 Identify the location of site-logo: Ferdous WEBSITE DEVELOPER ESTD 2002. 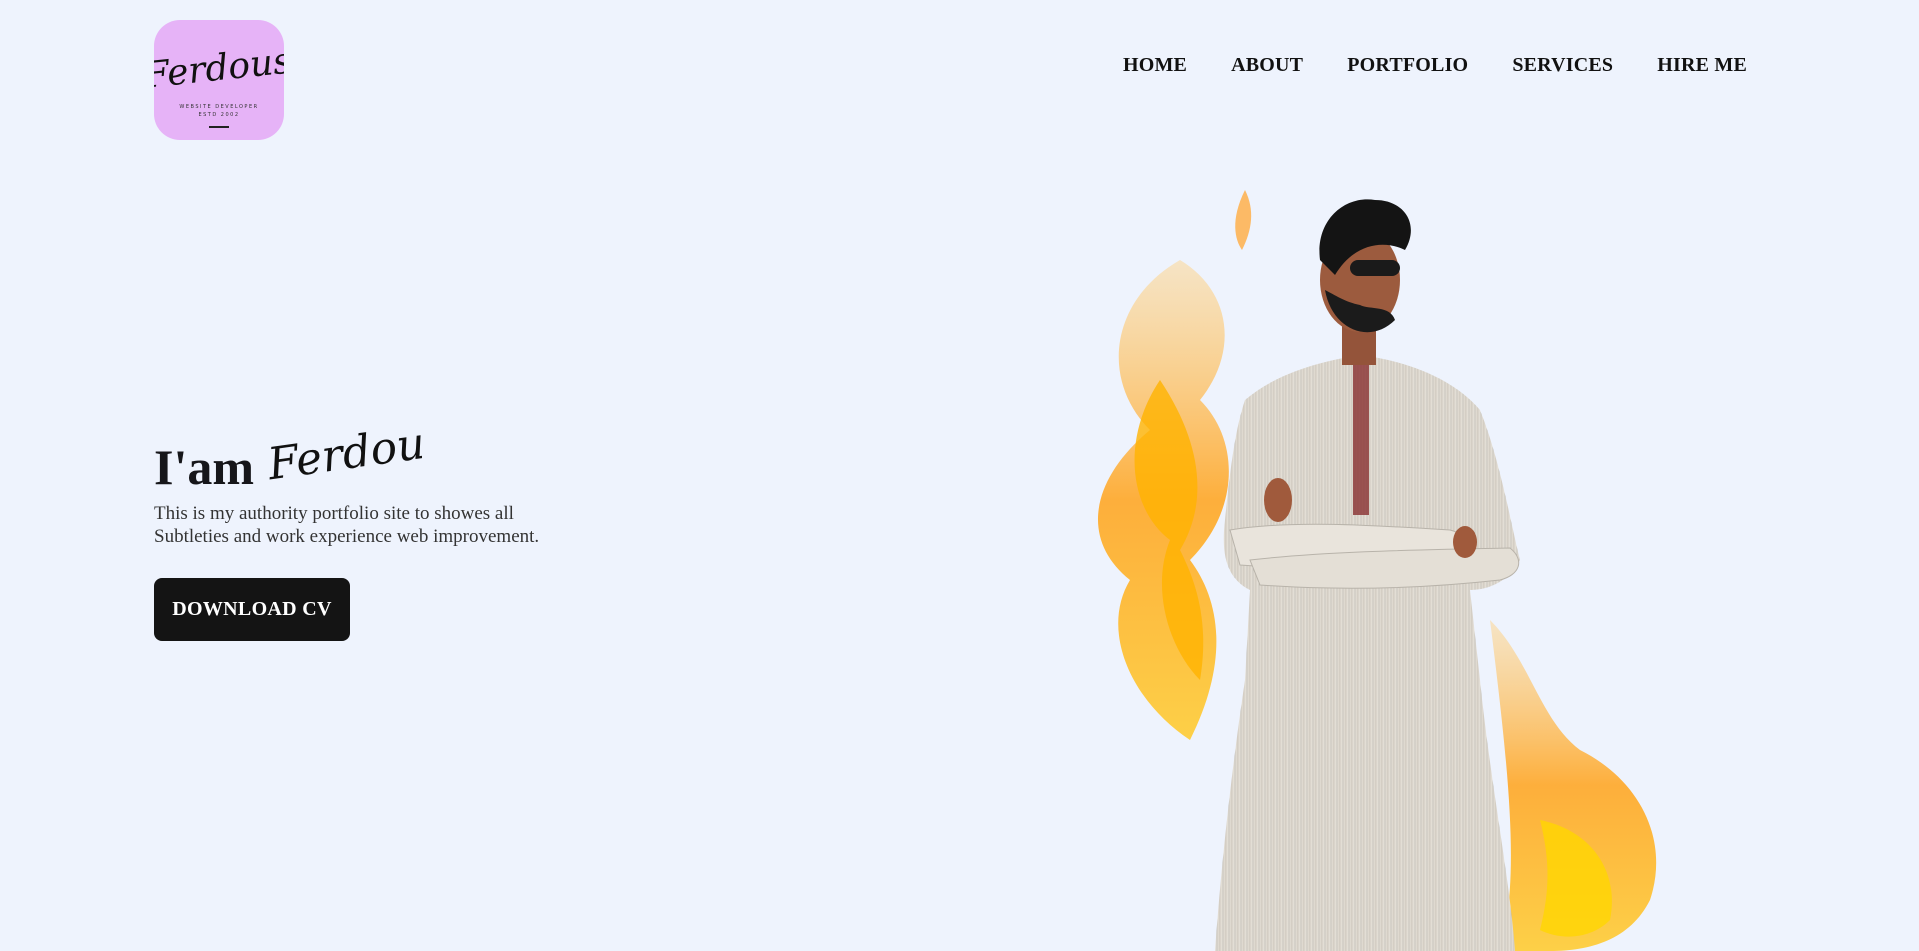
(219, 80).